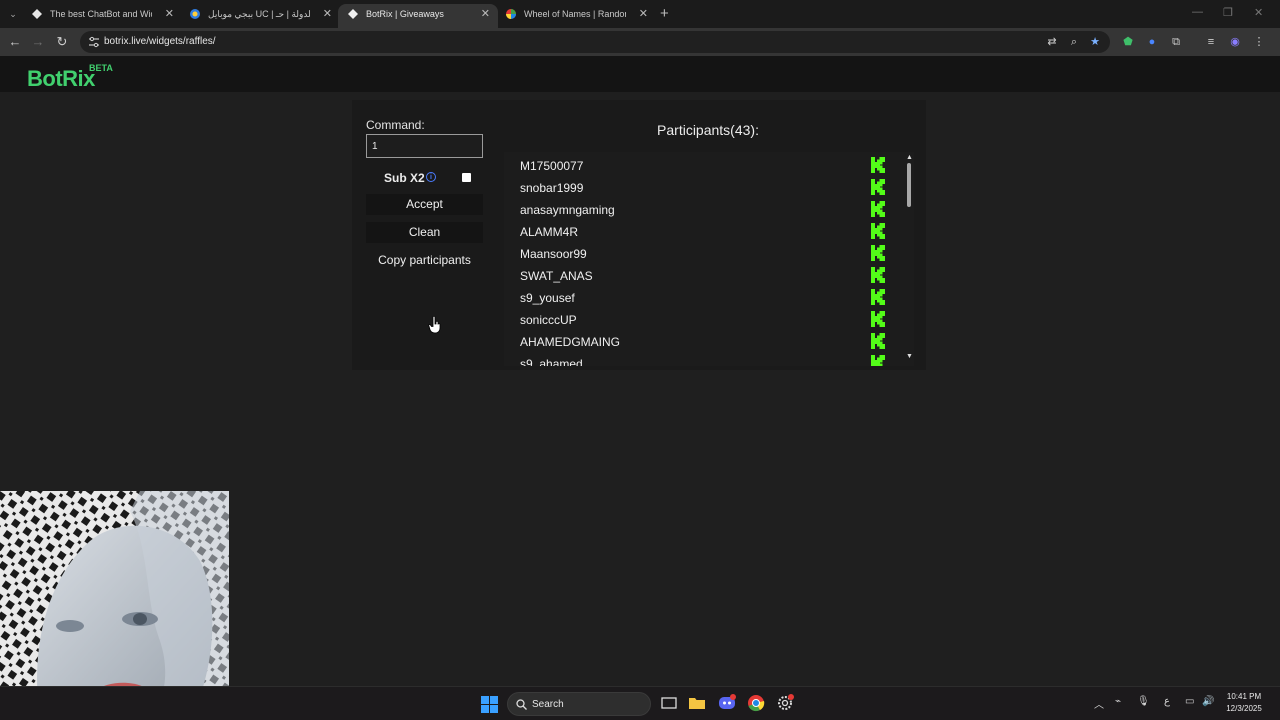 This screenshot has height=720, width=1280. Describe the element at coordinates (1095, 42) in the screenshot. I see `bookmark-star-icon: ★` at that location.